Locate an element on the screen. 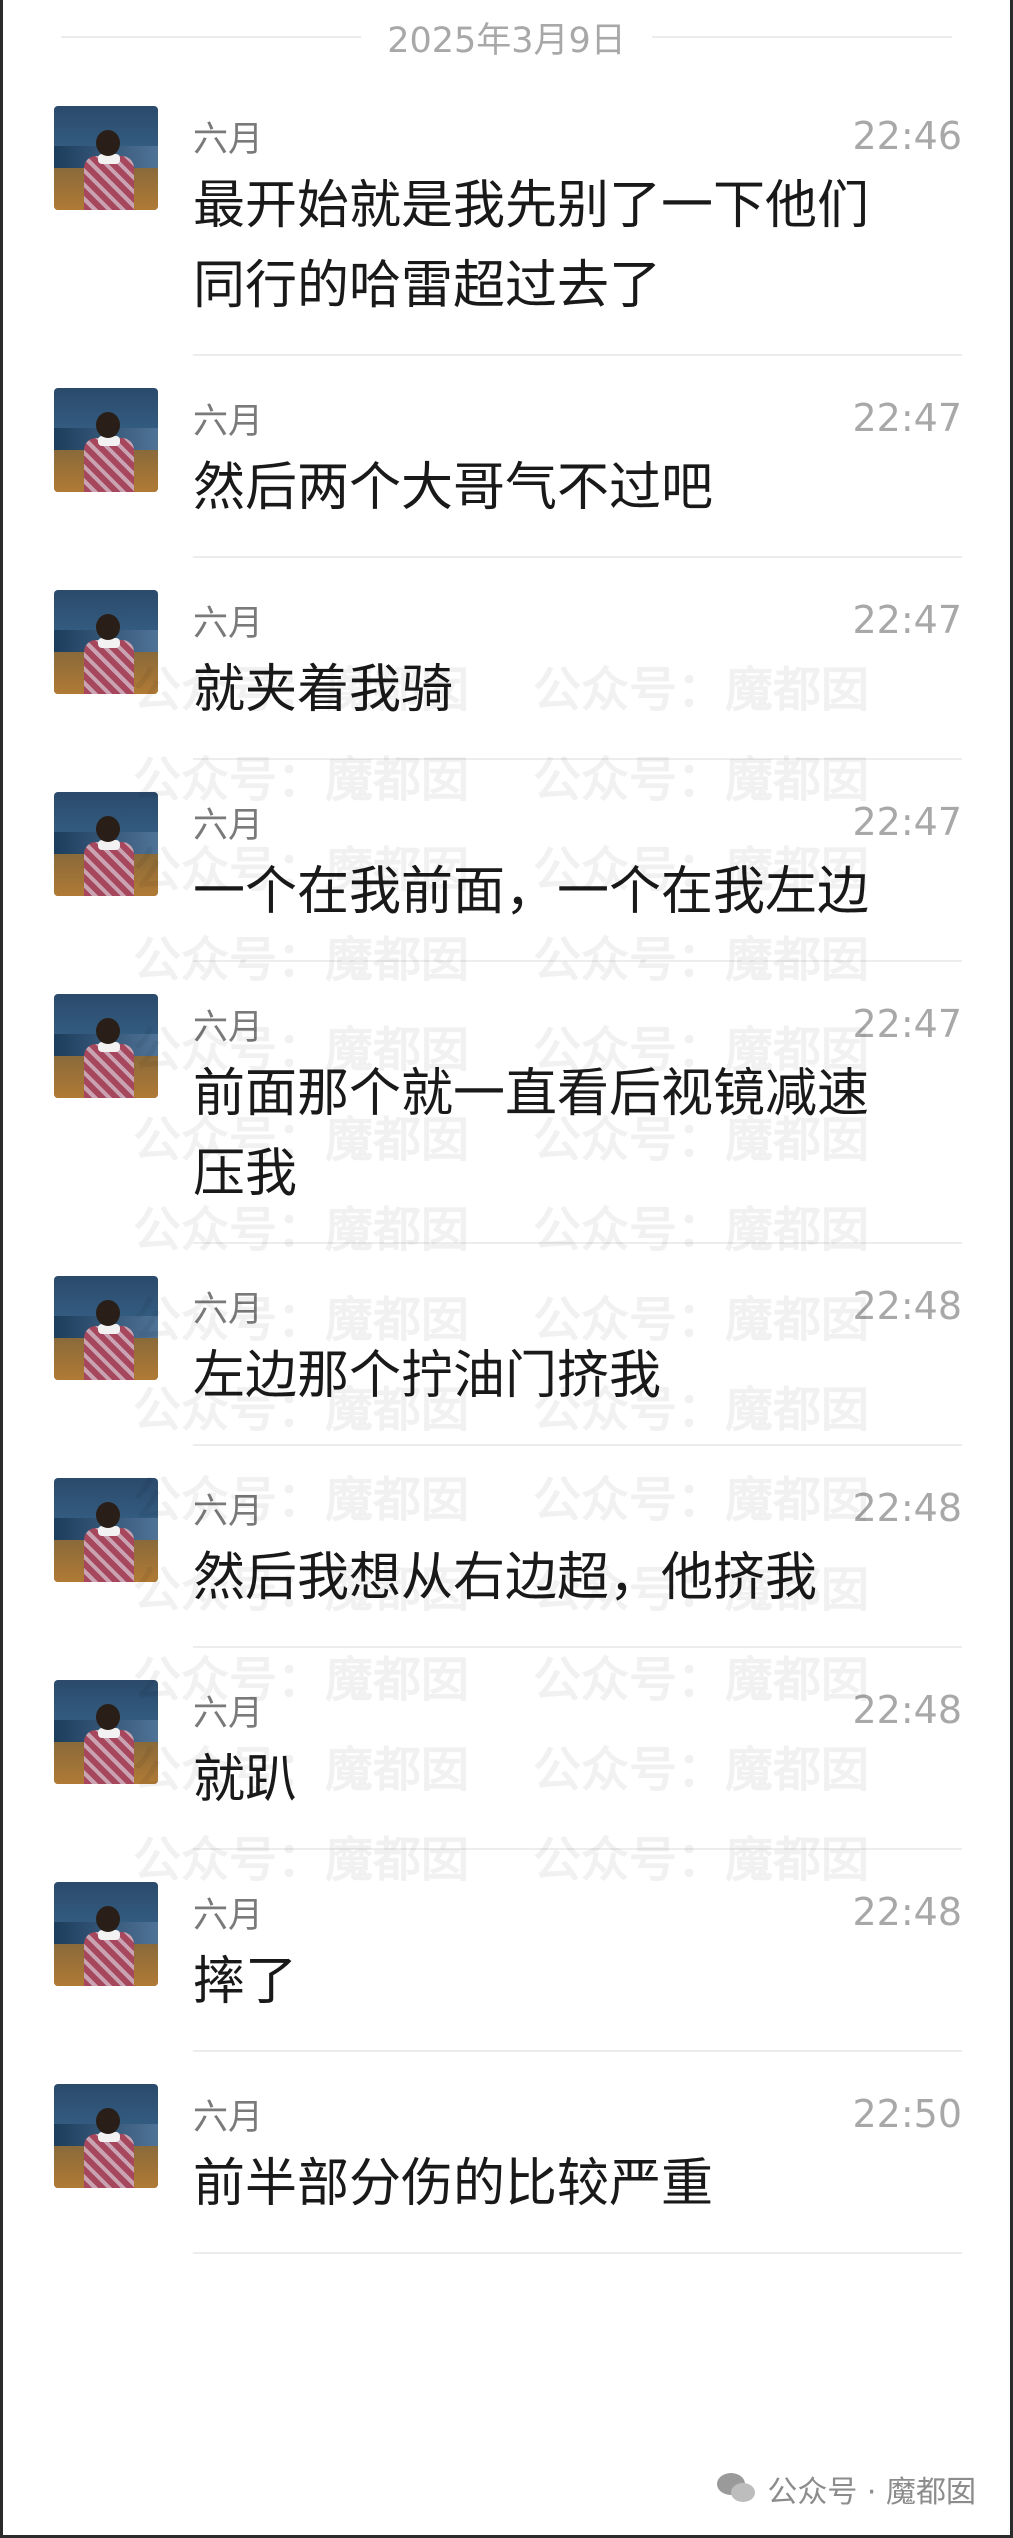 The image size is (1013, 2538). message-item: 六月 22:48 然后我想从右边超，他挤我 is located at coordinates (506, 1547).